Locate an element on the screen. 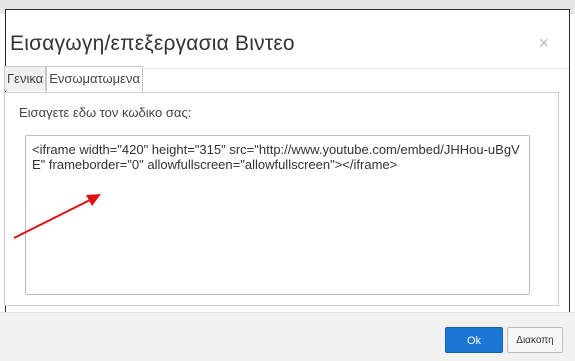  tab-bar: Γενικα Ενσωματωμενα is located at coordinates (73, 79).